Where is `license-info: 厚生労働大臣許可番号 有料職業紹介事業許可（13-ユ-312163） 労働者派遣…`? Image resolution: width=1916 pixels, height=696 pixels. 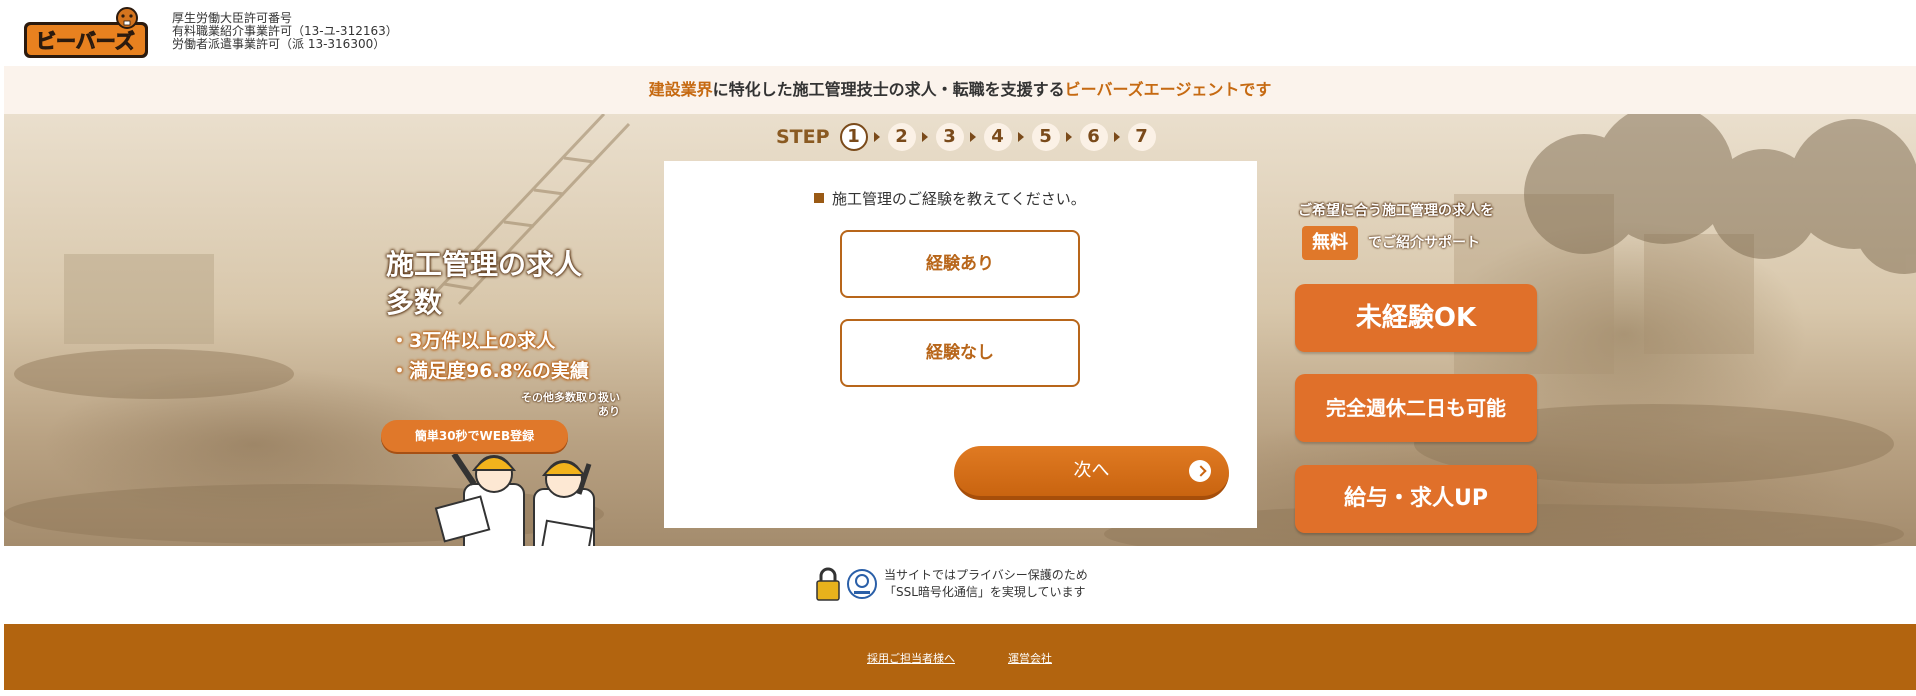
license-info: 厚生労働大臣許可番号 有料職業紹介事業許可（13-ユ-312163） 労働者派遣… is located at coordinates (285, 31).